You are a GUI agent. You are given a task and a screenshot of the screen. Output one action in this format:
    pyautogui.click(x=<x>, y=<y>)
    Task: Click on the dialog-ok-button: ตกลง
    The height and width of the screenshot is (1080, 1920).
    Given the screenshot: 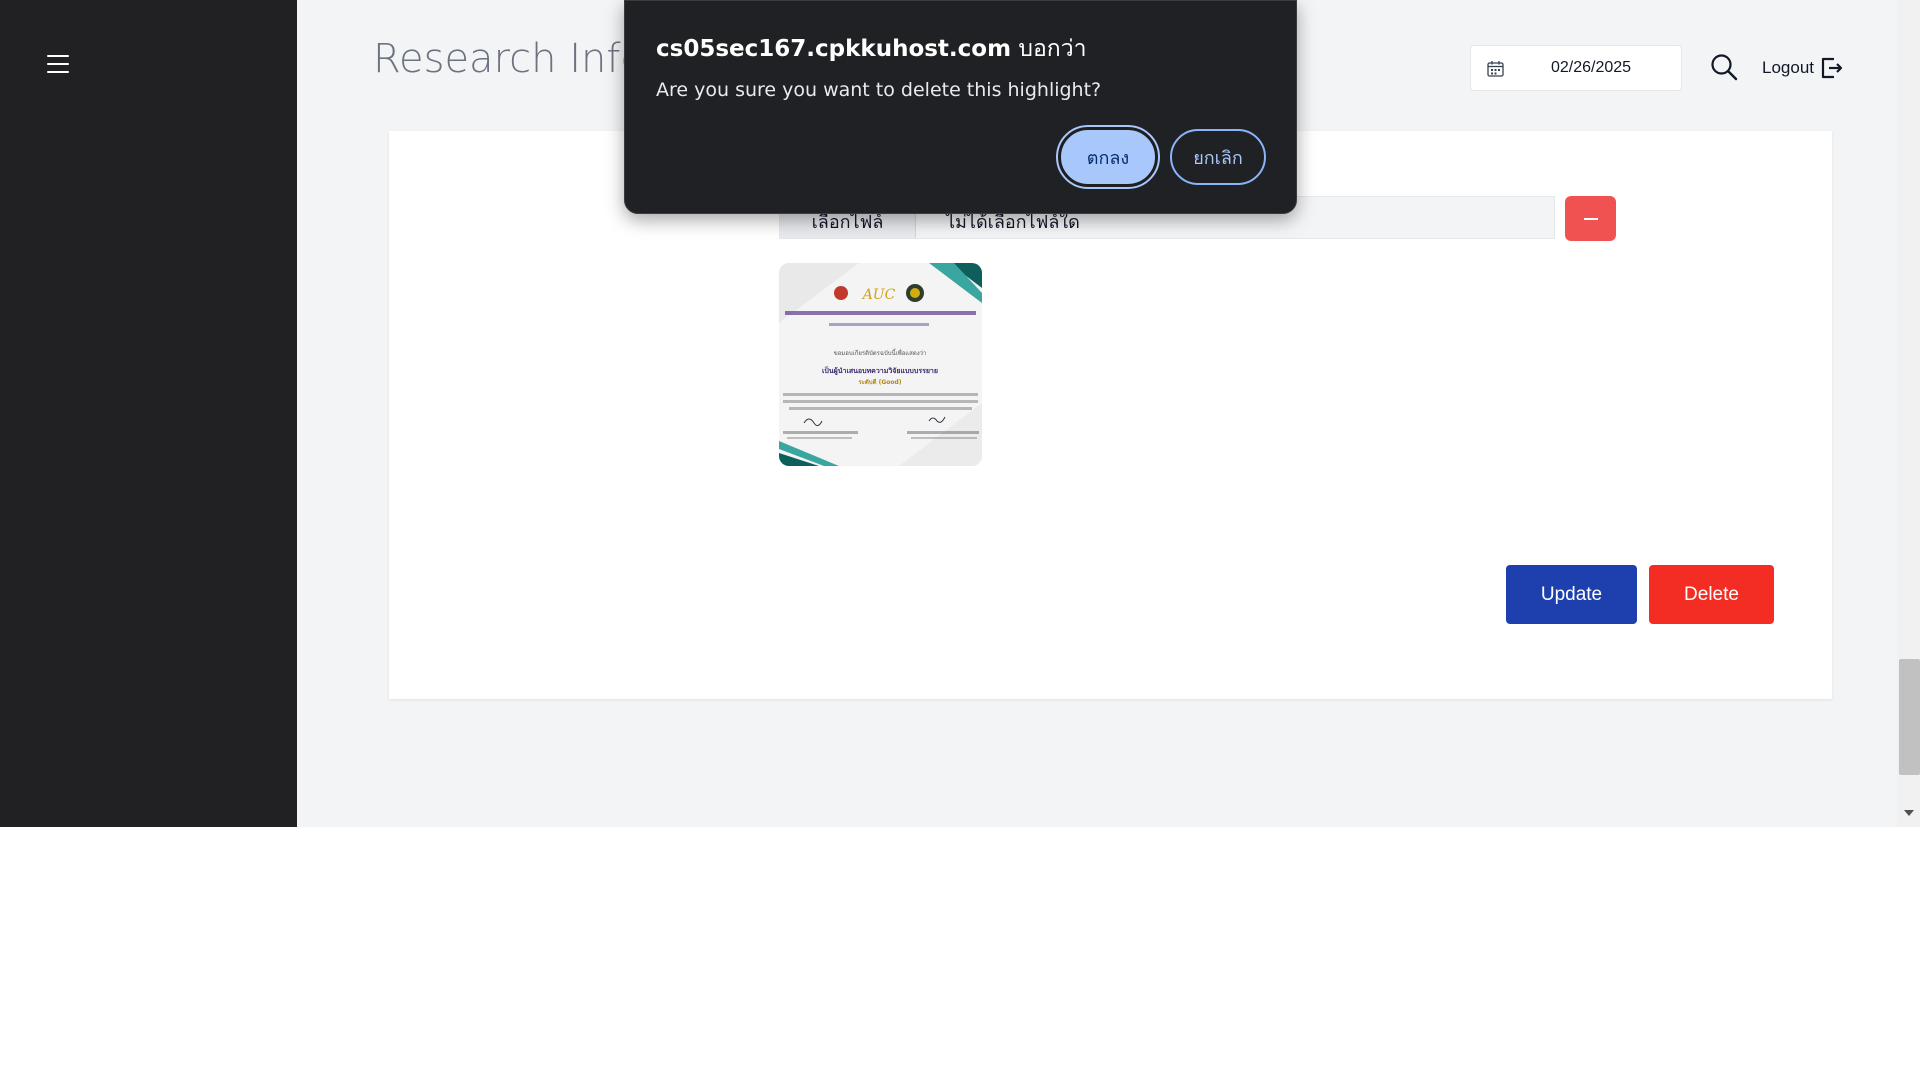 What is the action you would take?
    pyautogui.click(x=1108, y=157)
    